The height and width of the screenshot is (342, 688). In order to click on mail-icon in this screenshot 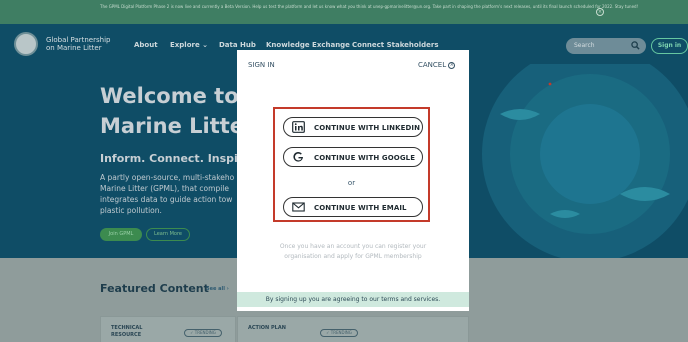, I will do `click(298, 207)`.